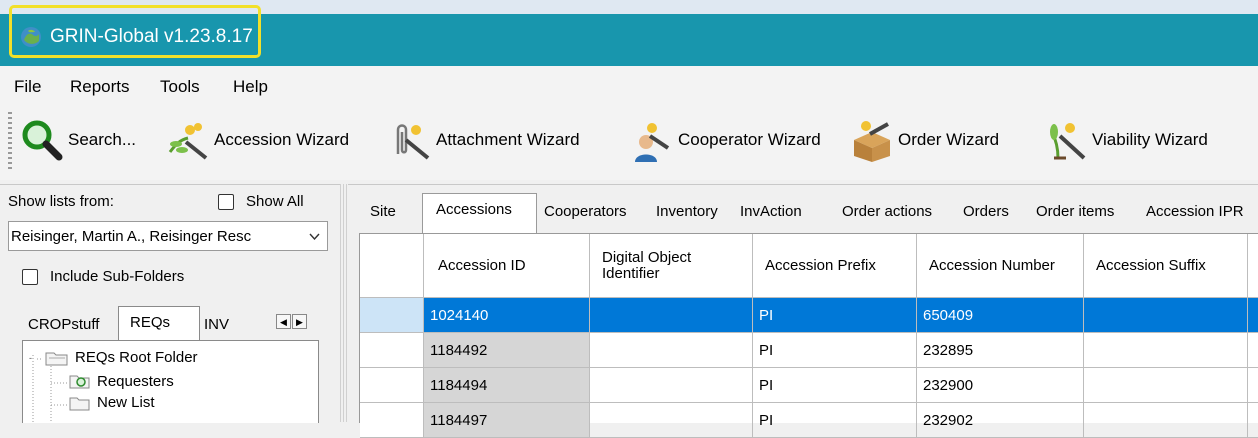 The height and width of the screenshot is (438, 1258). What do you see at coordinates (30, 277) in the screenshot?
I see `include-subfolders-checkbox` at bounding box center [30, 277].